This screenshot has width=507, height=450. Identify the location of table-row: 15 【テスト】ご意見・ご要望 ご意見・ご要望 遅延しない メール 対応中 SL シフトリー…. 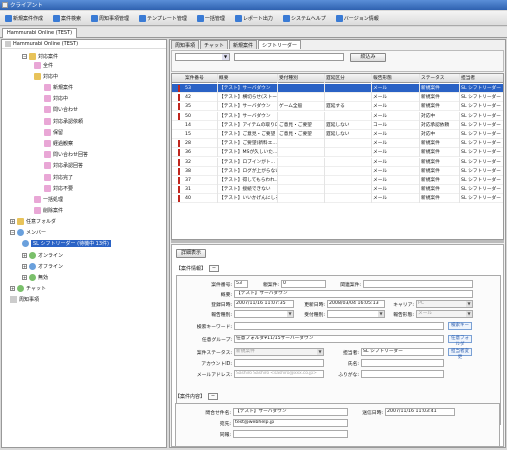
(337, 134).